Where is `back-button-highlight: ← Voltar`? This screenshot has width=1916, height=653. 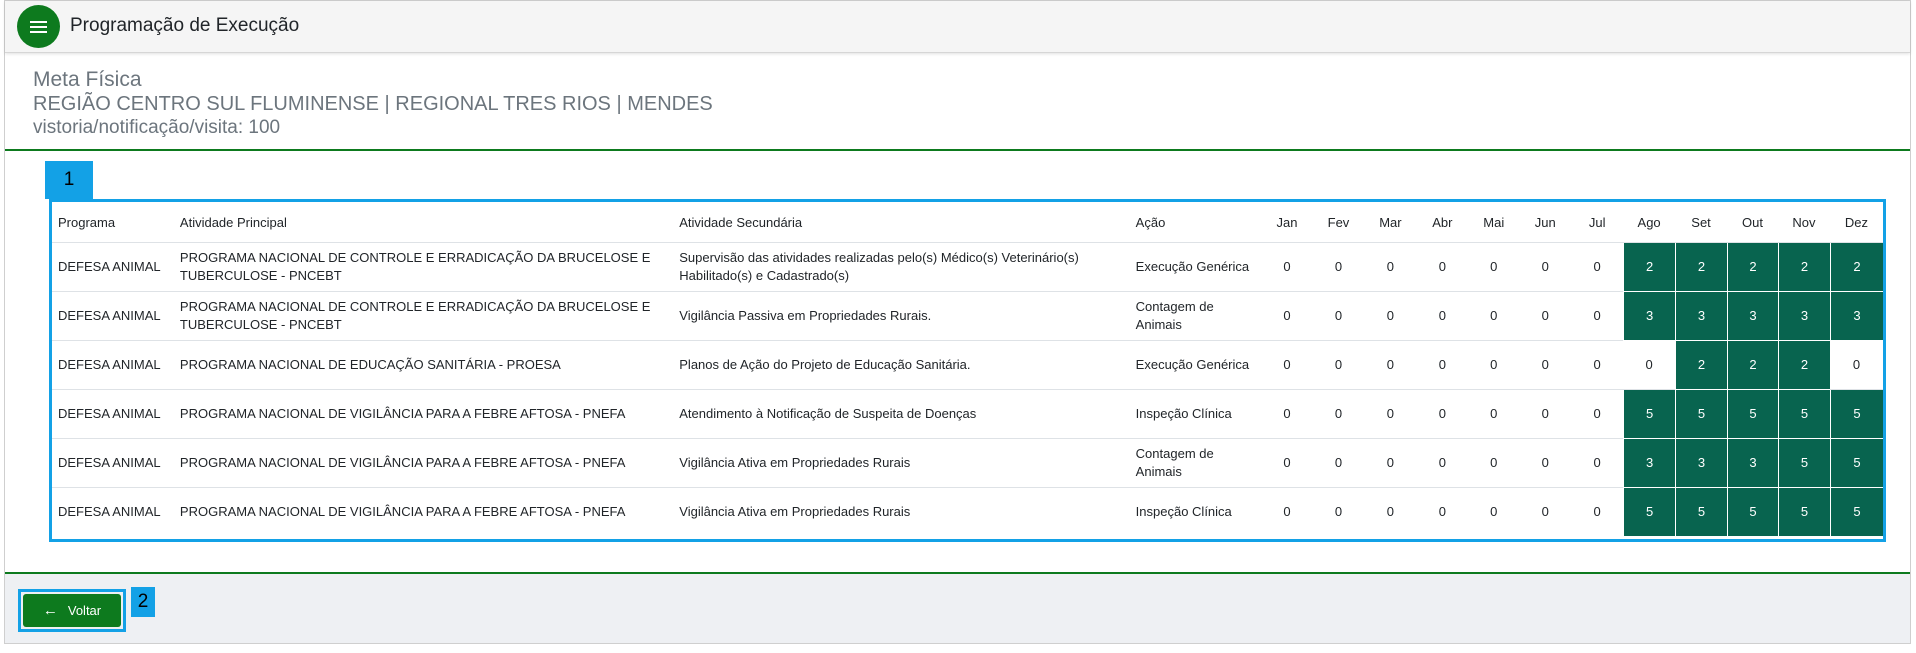
back-button-highlight: ← Voltar is located at coordinates (72, 610).